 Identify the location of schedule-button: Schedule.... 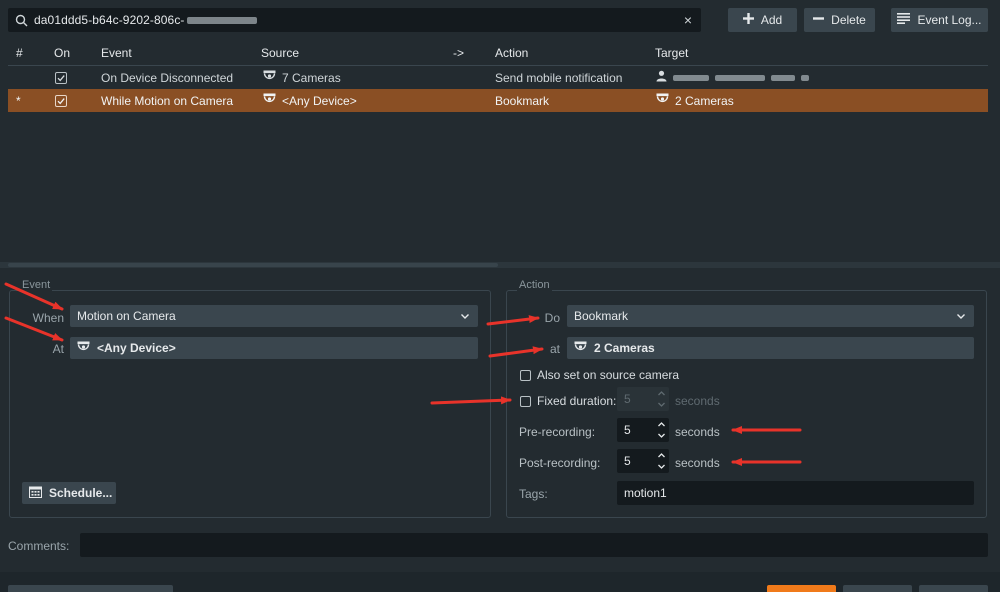
(69, 493).